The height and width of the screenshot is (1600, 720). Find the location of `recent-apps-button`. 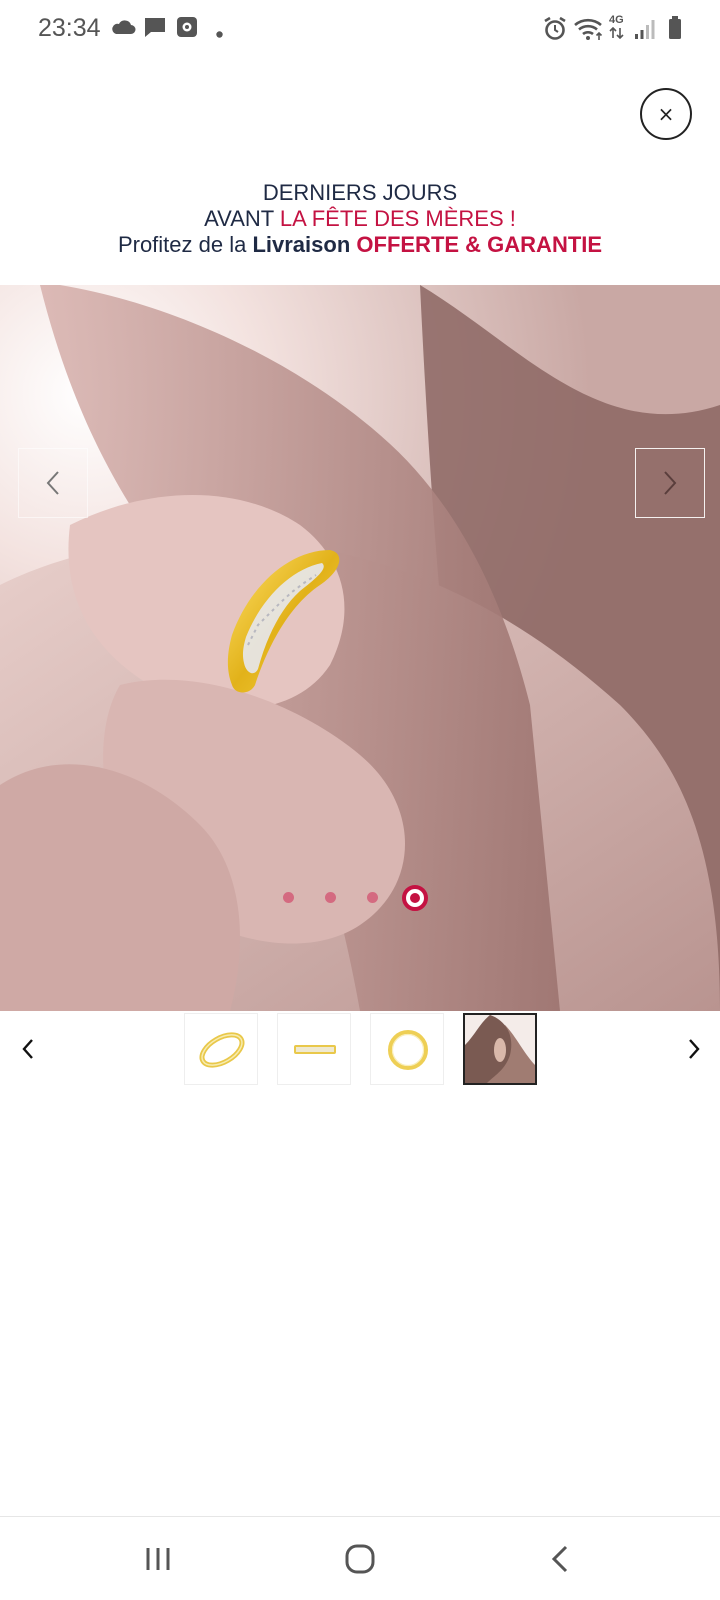

recent-apps-button is located at coordinates (158, 1559).